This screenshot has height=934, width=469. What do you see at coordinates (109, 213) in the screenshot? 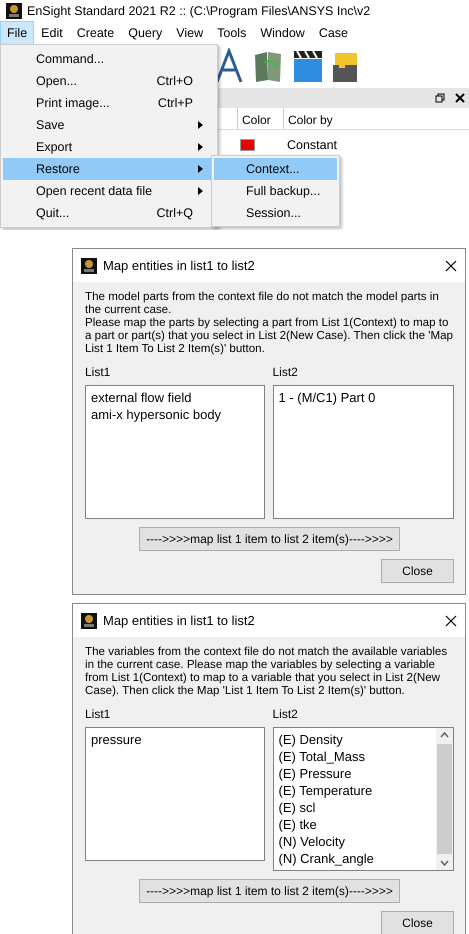
I see `menu-item: Quit... Ctrl+Q` at bounding box center [109, 213].